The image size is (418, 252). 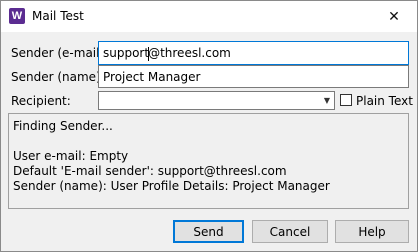 What do you see at coordinates (384, 101) in the screenshot?
I see `plain-text-label: Plain Text` at bounding box center [384, 101].